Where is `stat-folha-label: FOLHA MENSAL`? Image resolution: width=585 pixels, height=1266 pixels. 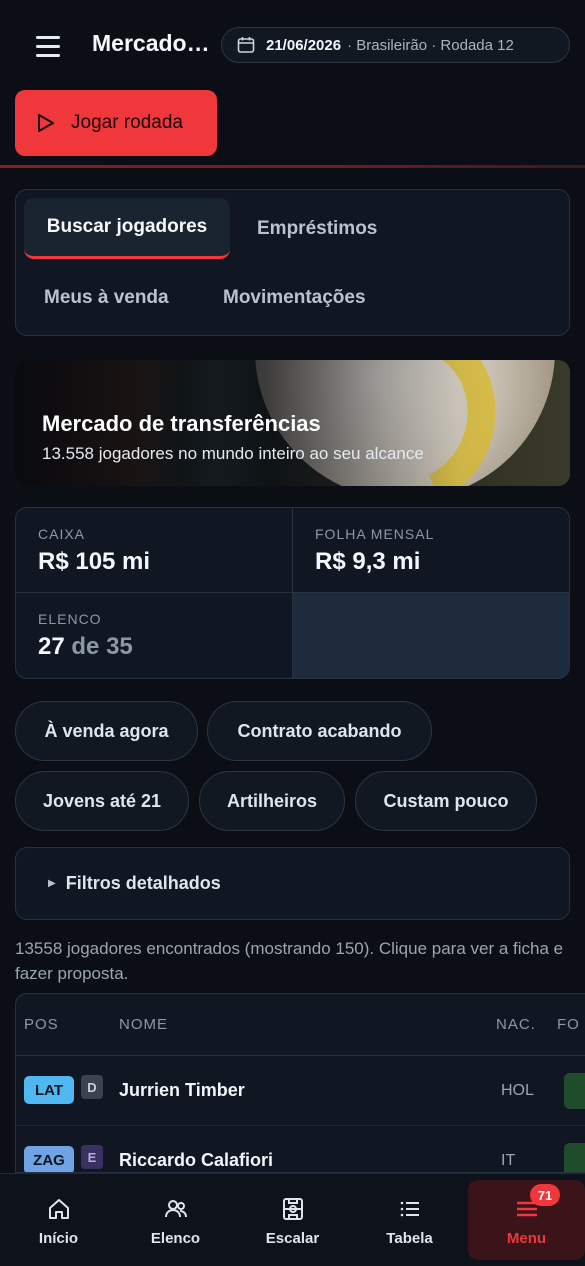
stat-folha-label: FOLHA MENSAL is located at coordinates (375, 534).